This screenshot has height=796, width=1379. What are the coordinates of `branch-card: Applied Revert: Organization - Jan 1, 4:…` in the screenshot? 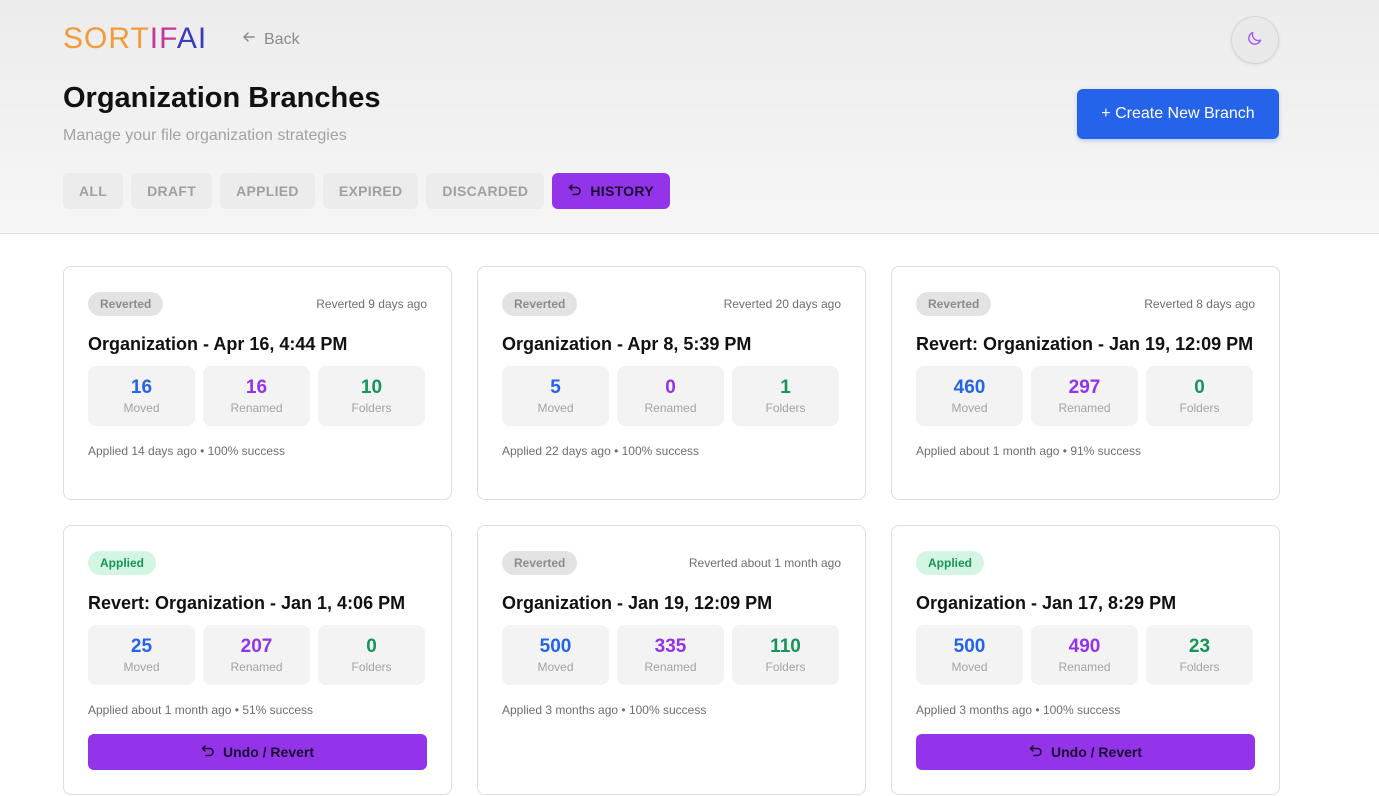 It's located at (257, 660).